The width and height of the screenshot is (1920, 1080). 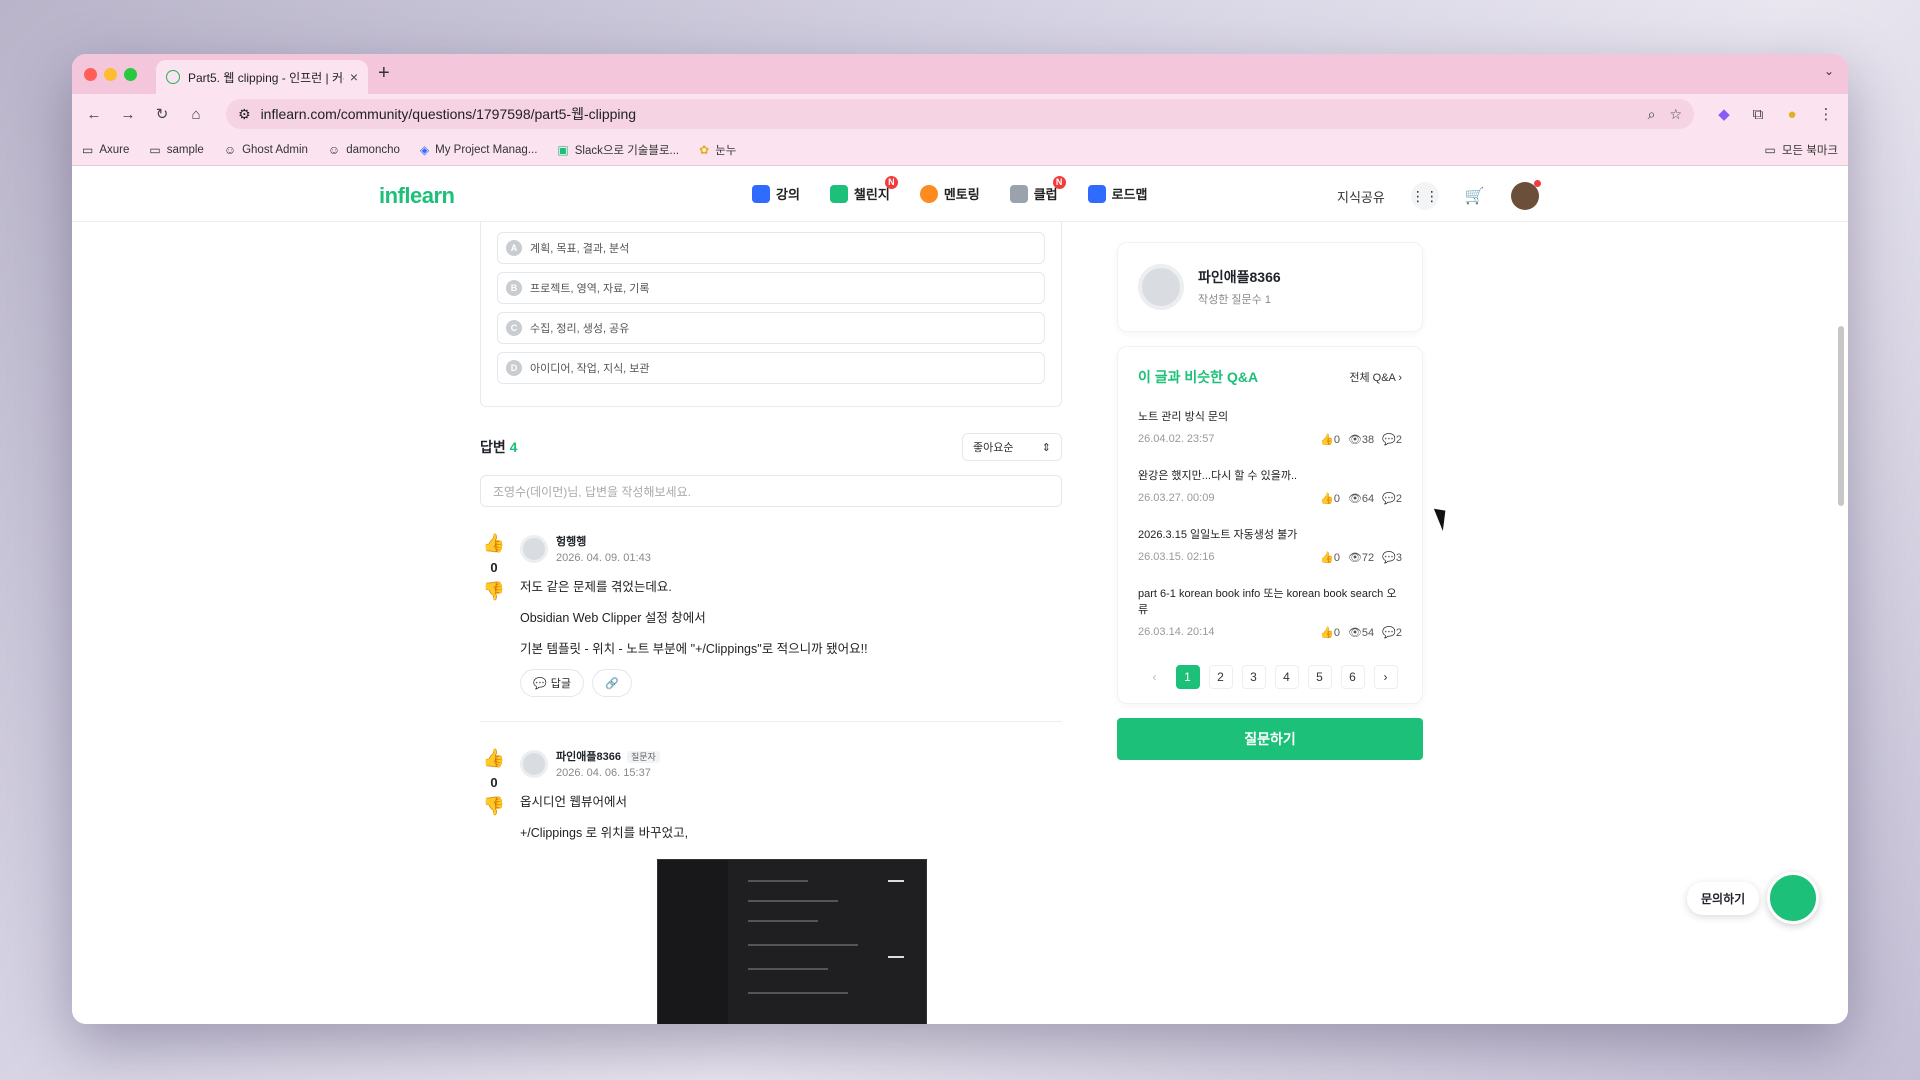 What do you see at coordinates (128, 114) in the screenshot?
I see `forward-icon: →` at bounding box center [128, 114].